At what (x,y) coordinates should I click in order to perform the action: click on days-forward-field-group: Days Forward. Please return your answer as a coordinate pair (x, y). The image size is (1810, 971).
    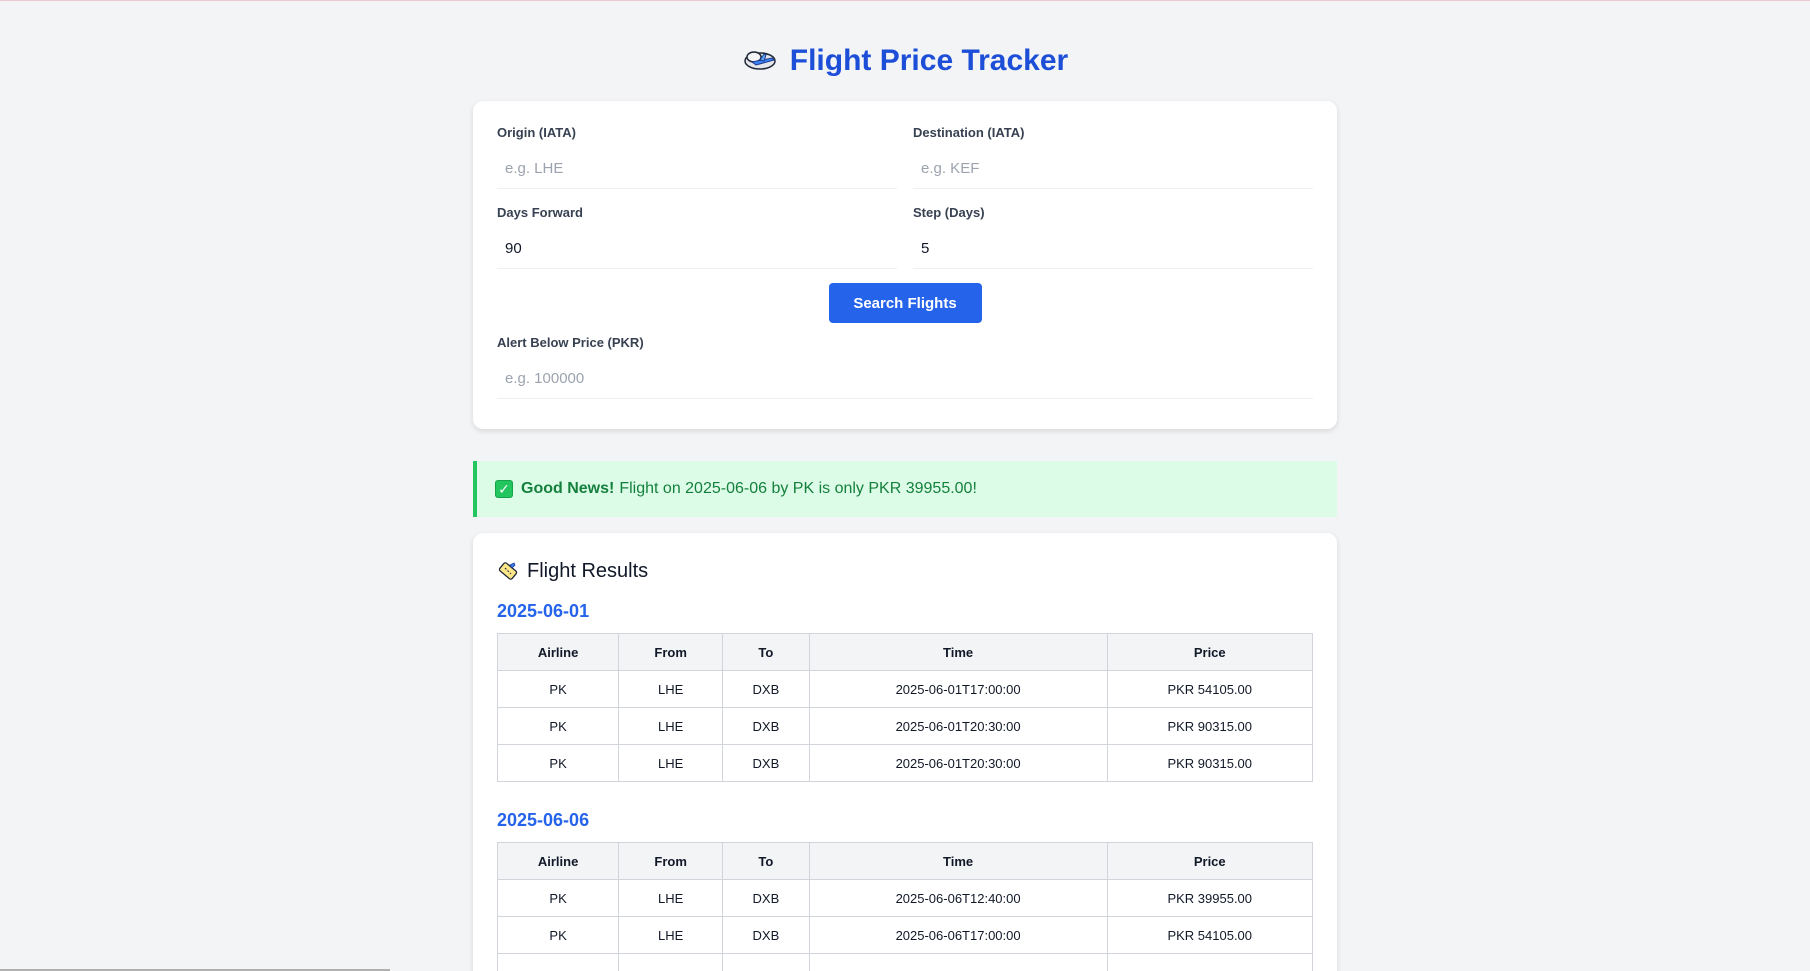
    Looking at the image, I should click on (697, 237).